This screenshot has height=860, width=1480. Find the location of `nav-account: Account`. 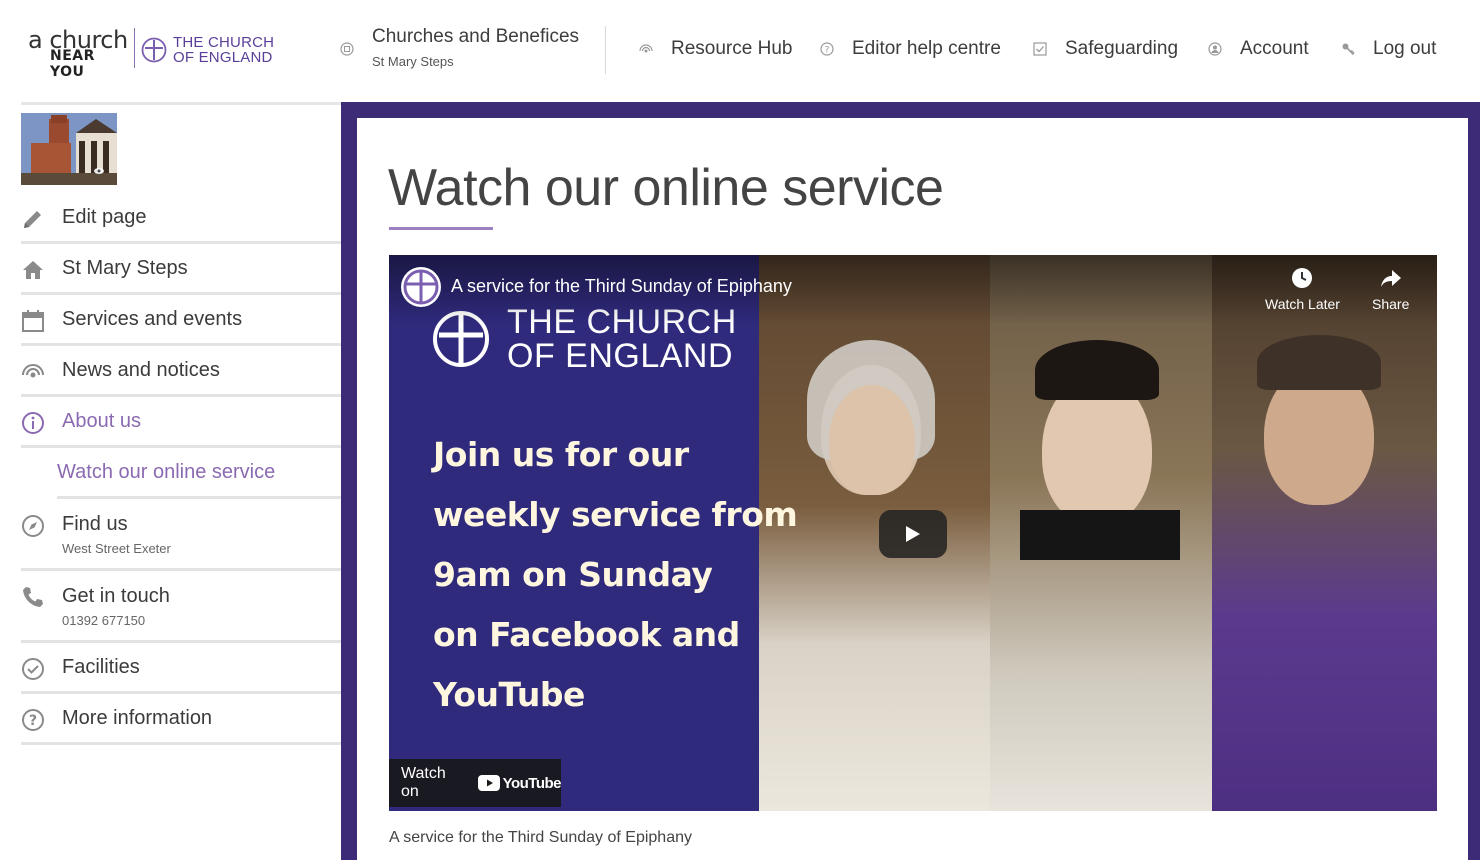

nav-account: Account is located at coordinates (1258, 49).